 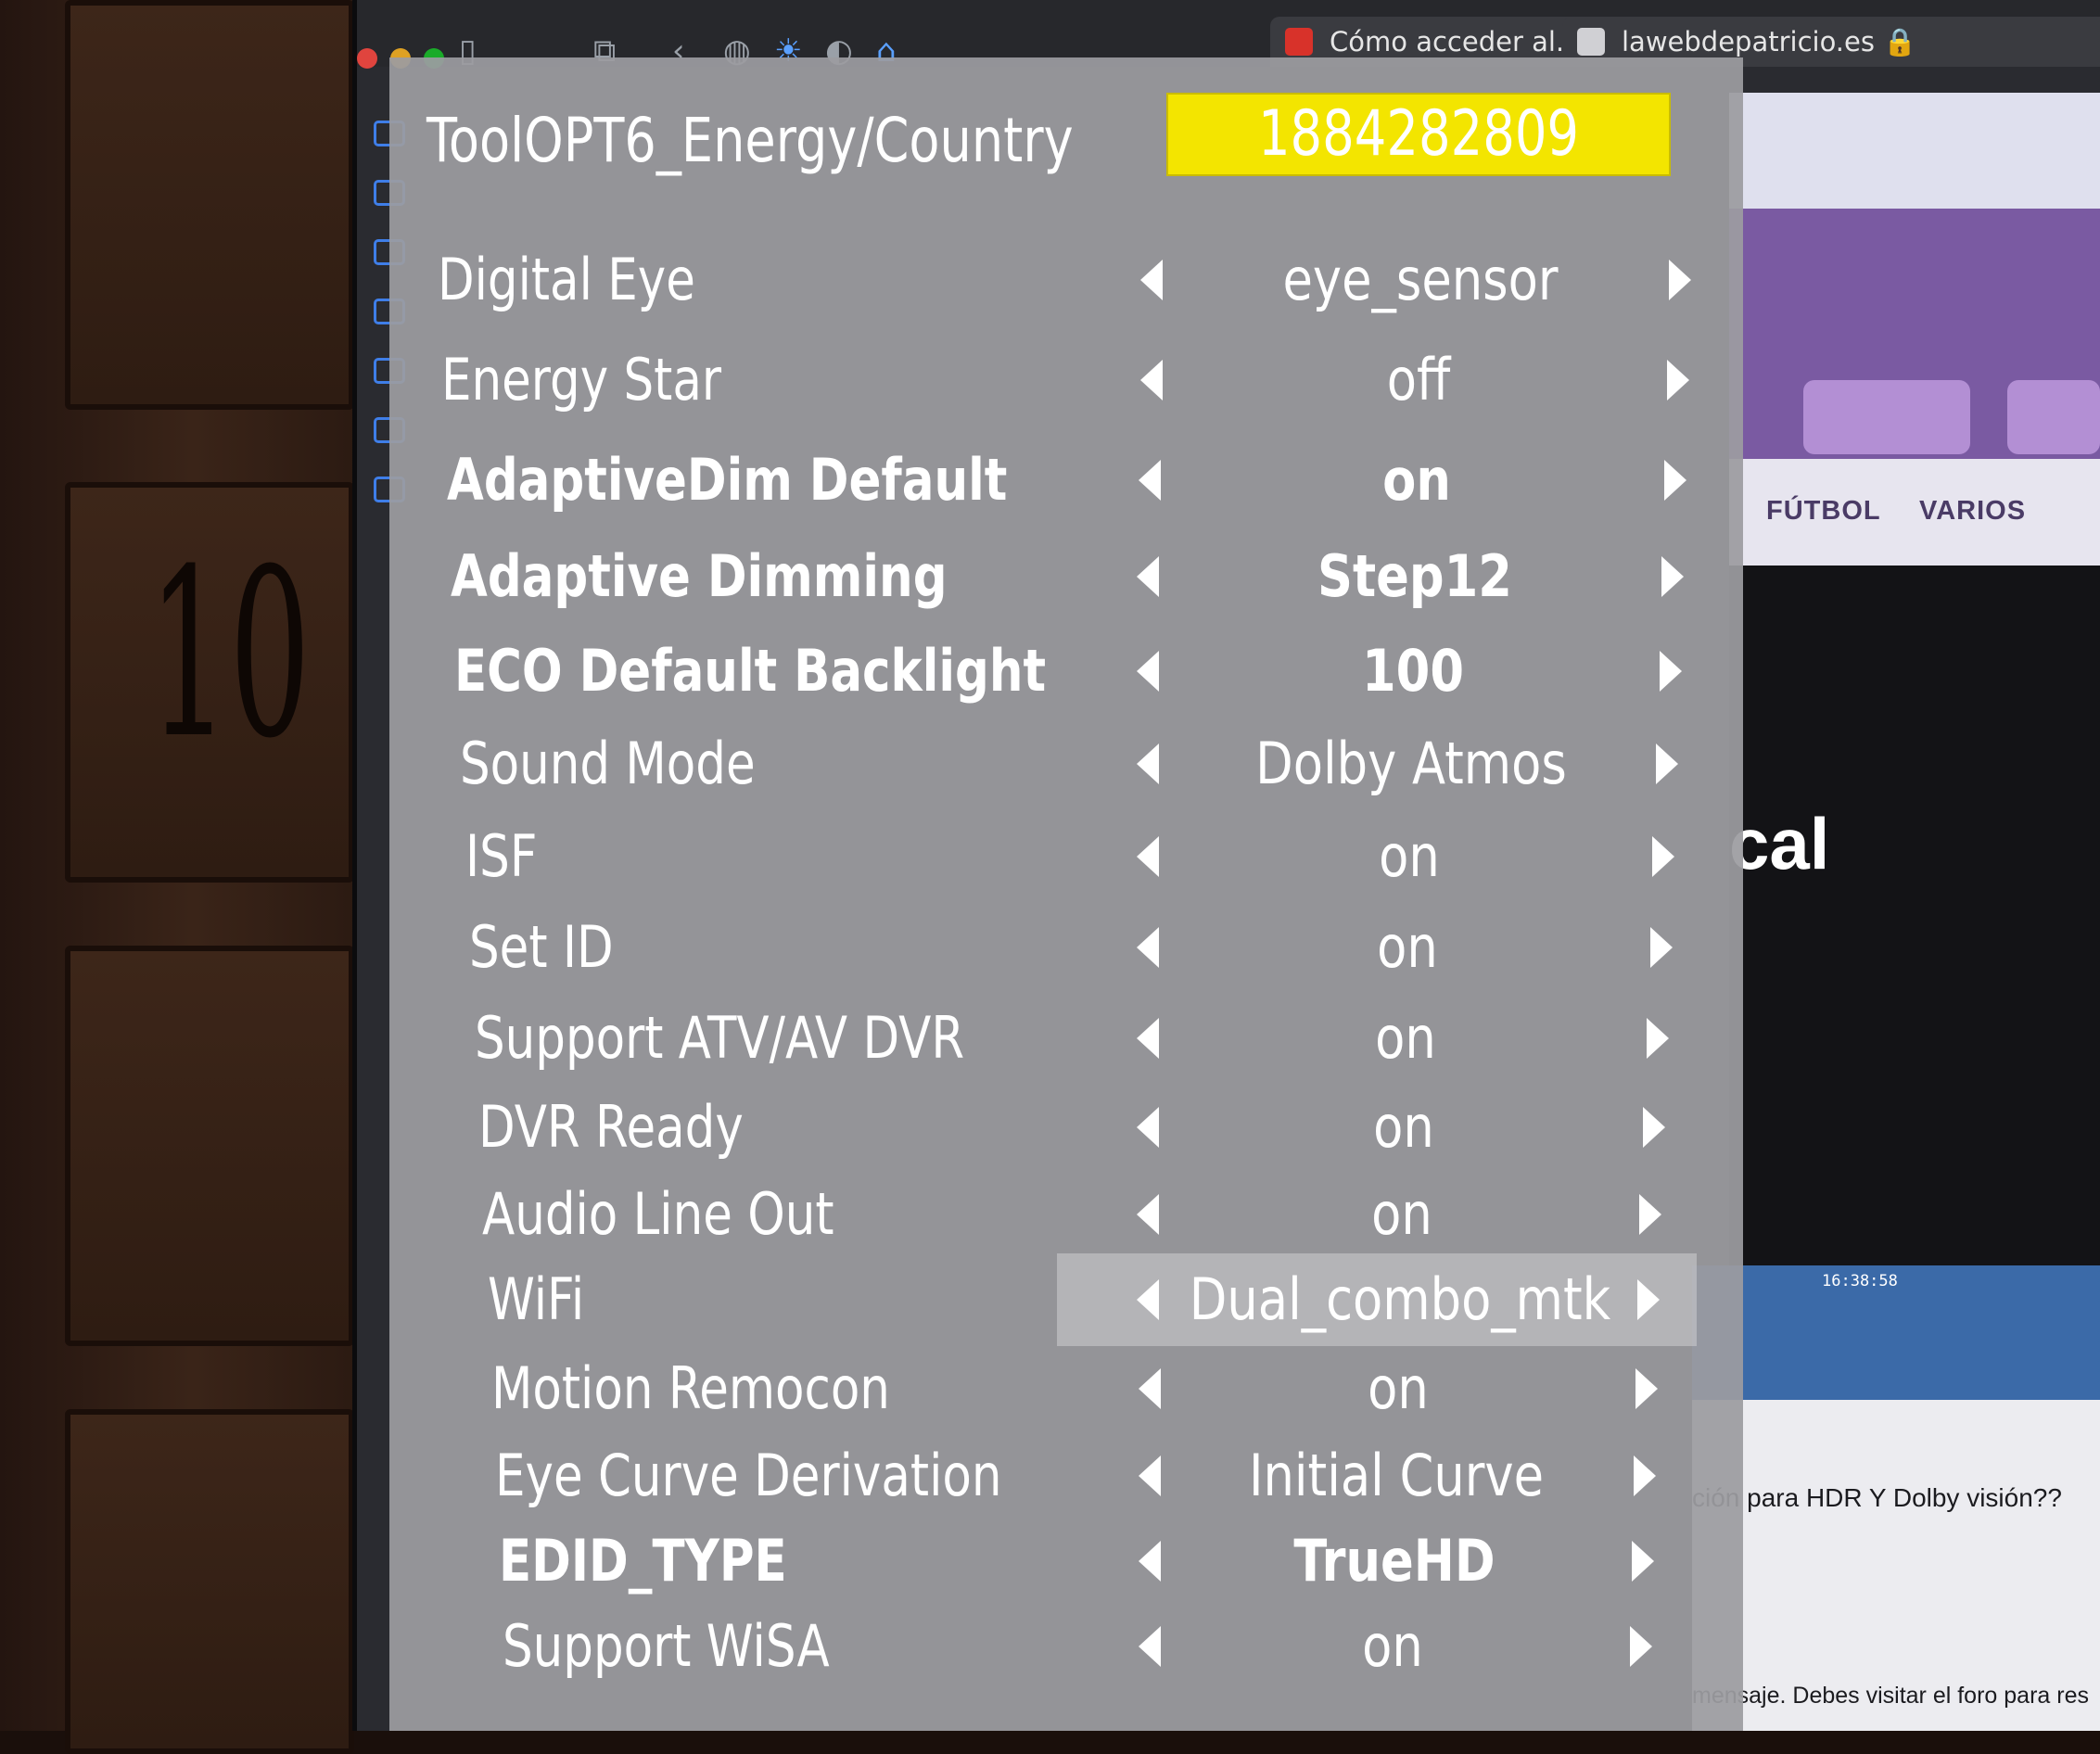 I want to click on thumbnail-clock: 16:38:58, so click(x=1860, y=1281).